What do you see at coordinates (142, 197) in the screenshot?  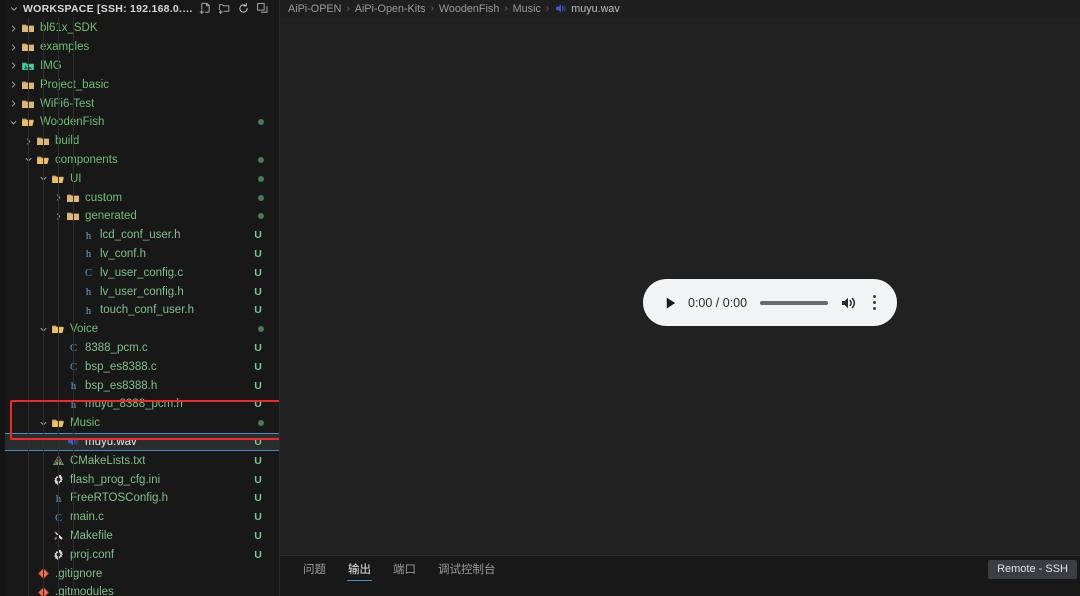 I see `tree-folder-row: custom` at bounding box center [142, 197].